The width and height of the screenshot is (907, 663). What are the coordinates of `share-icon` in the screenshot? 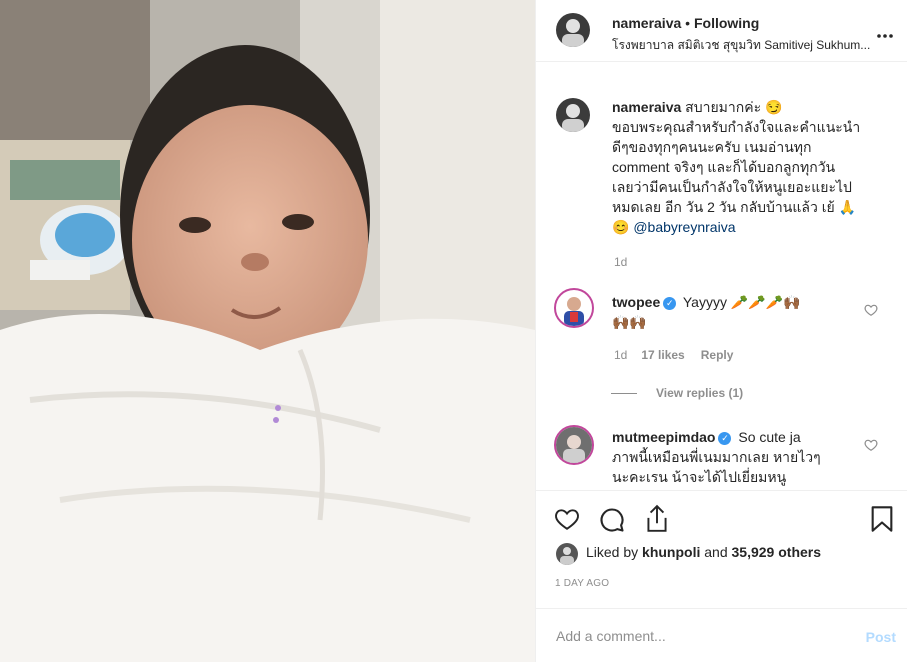 It's located at (657, 521).